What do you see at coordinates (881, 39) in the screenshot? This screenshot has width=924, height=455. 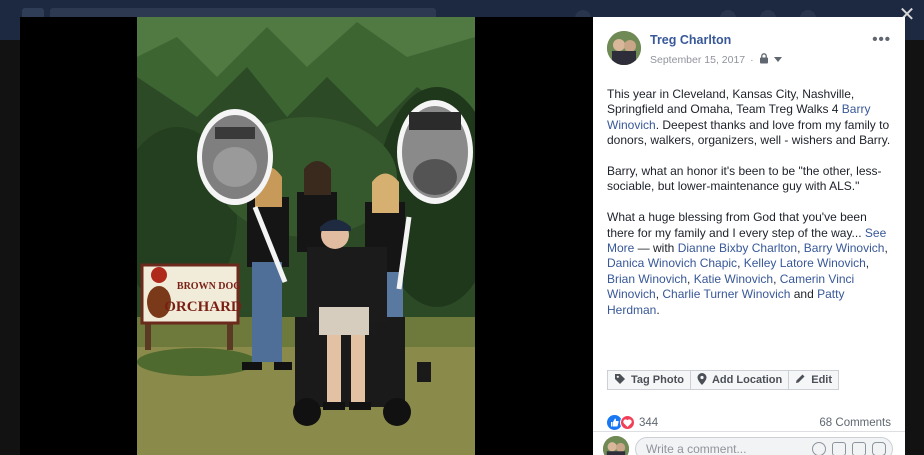 I see `more-icon: •••` at bounding box center [881, 39].